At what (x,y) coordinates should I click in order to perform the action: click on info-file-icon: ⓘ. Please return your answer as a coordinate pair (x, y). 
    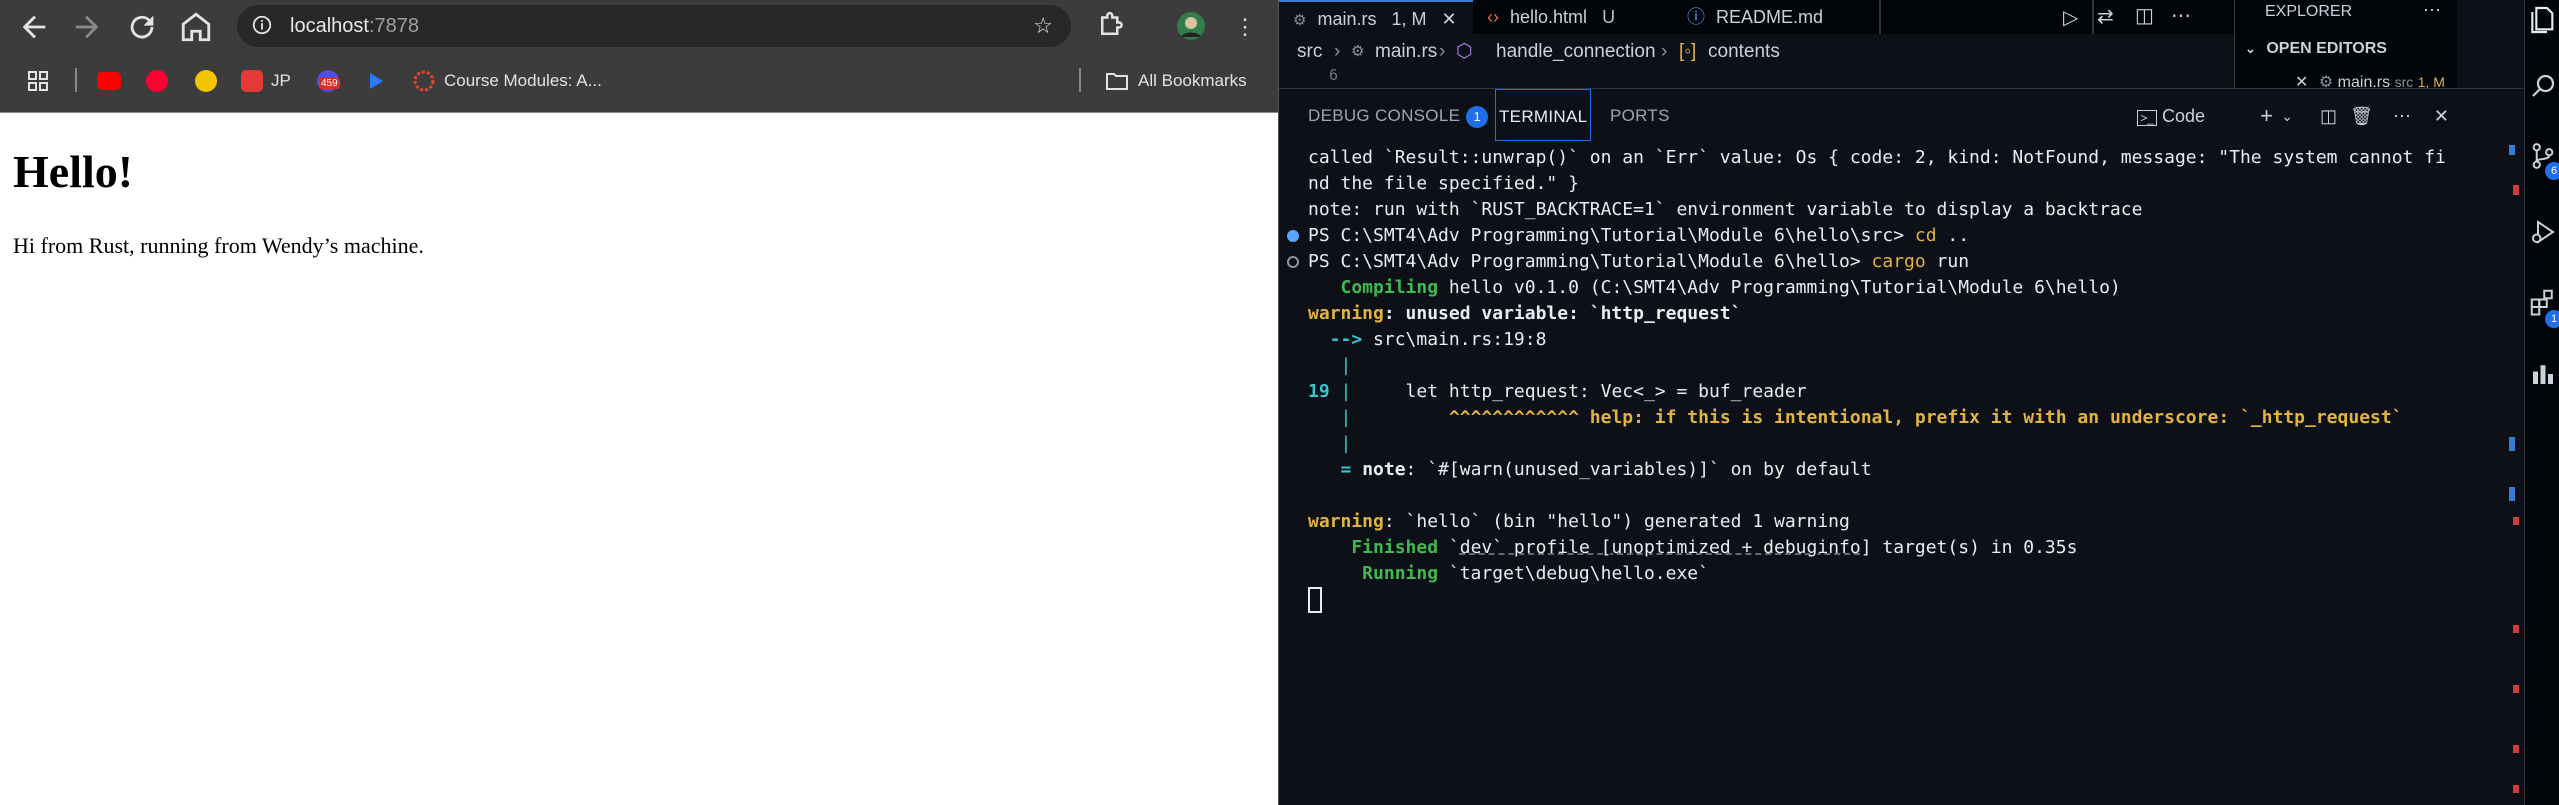
    Looking at the image, I should click on (1696, 17).